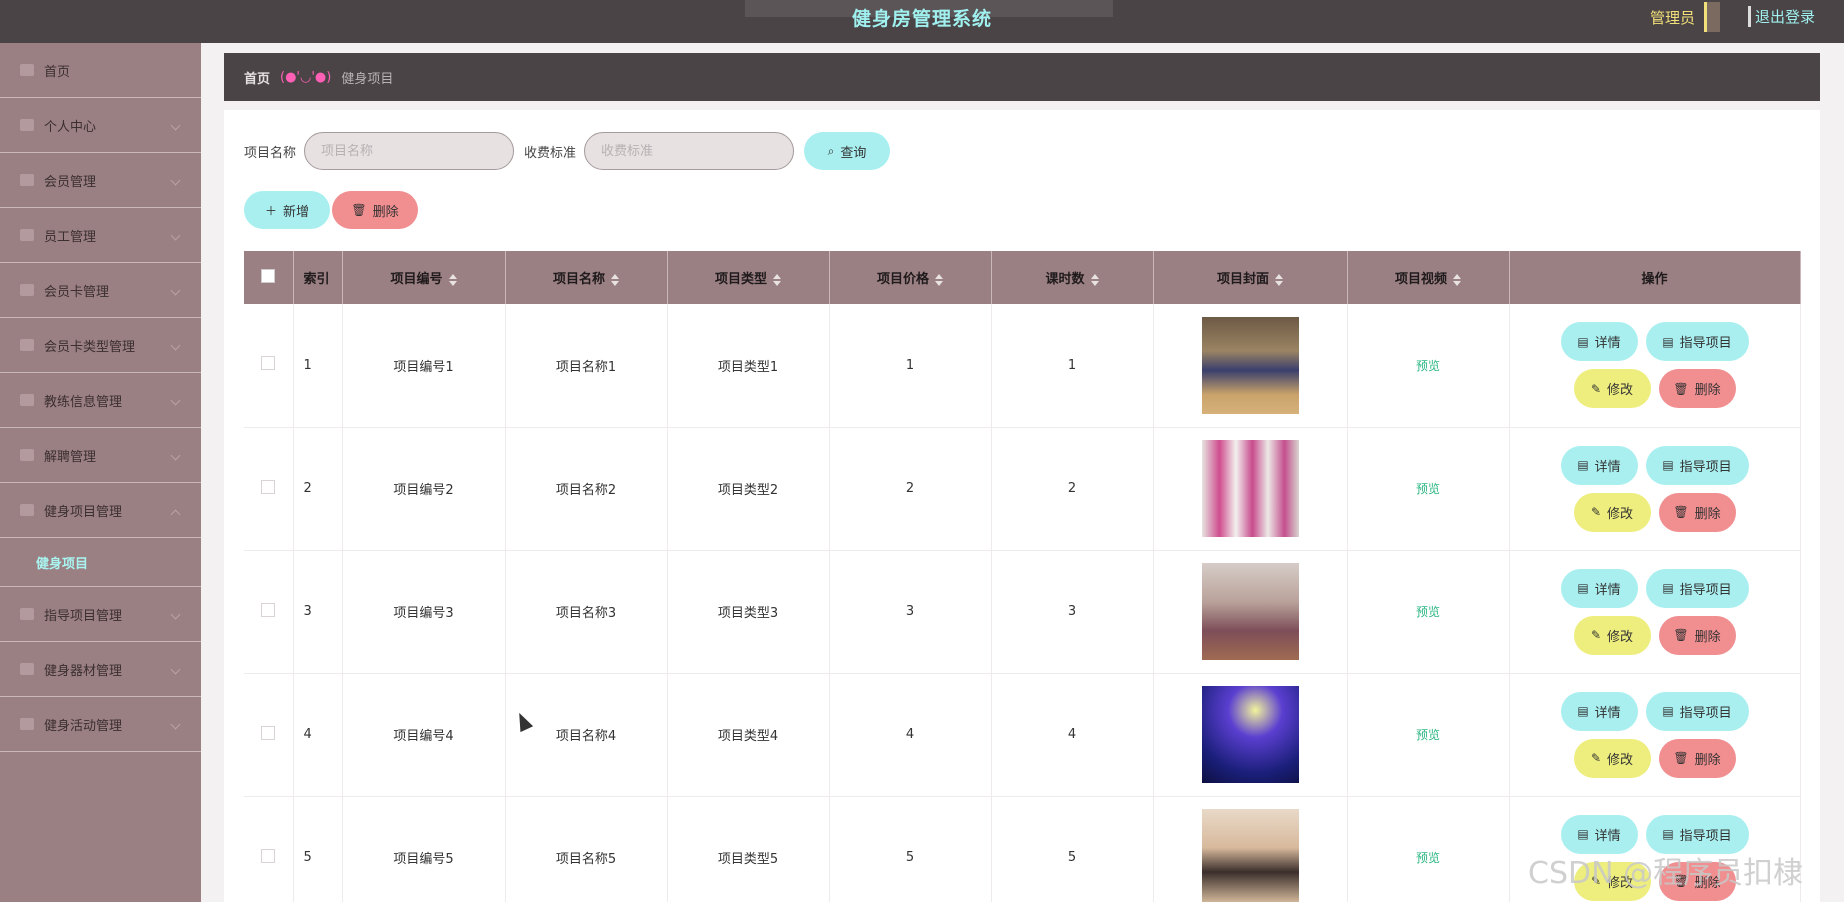 The height and width of the screenshot is (902, 1844). What do you see at coordinates (83, 726) in the screenshot?
I see `sidebar-item-label: 健身活动管理` at bounding box center [83, 726].